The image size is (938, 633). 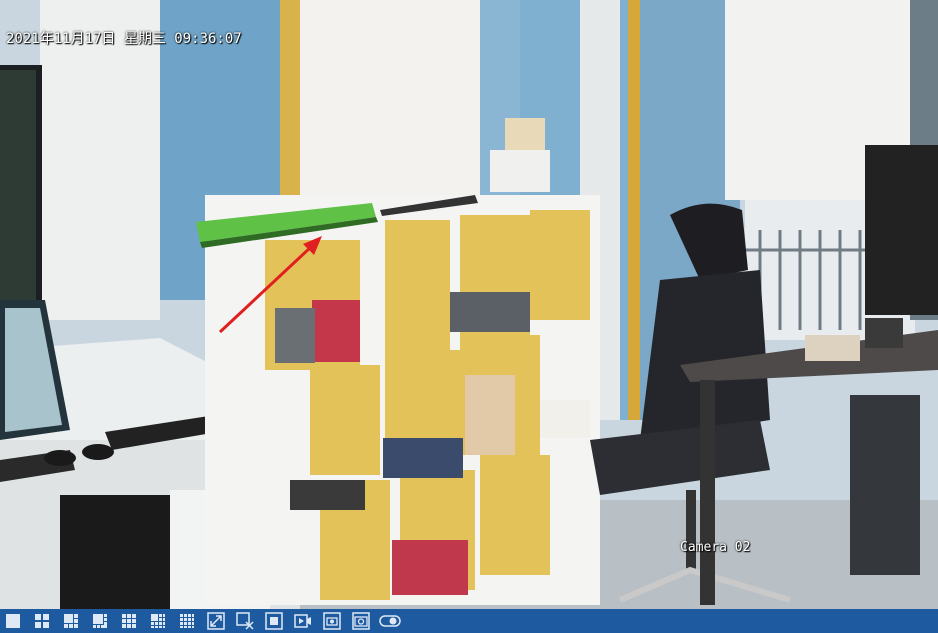 I want to click on snapshot-icon, so click(x=332, y=621).